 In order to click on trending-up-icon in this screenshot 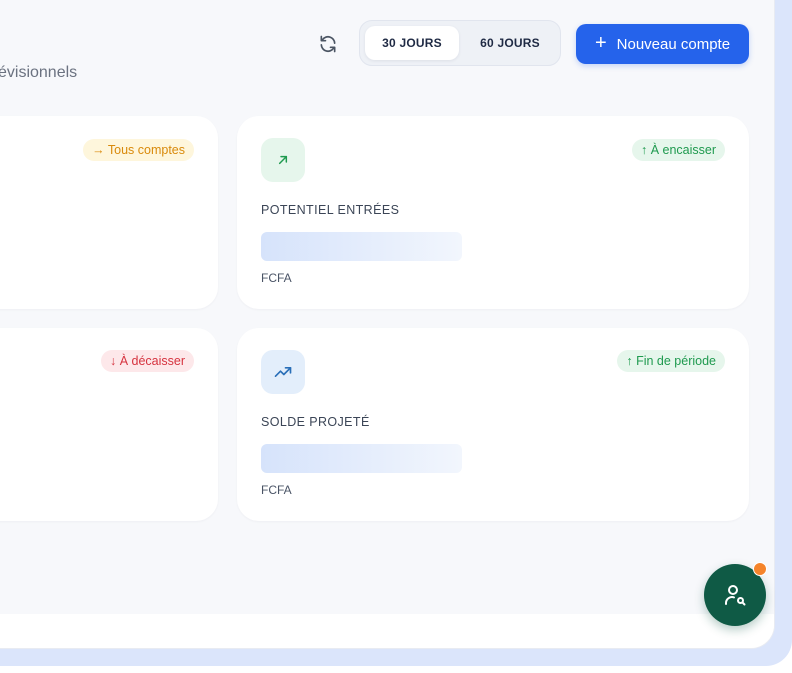, I will do `click(283, 372)`.